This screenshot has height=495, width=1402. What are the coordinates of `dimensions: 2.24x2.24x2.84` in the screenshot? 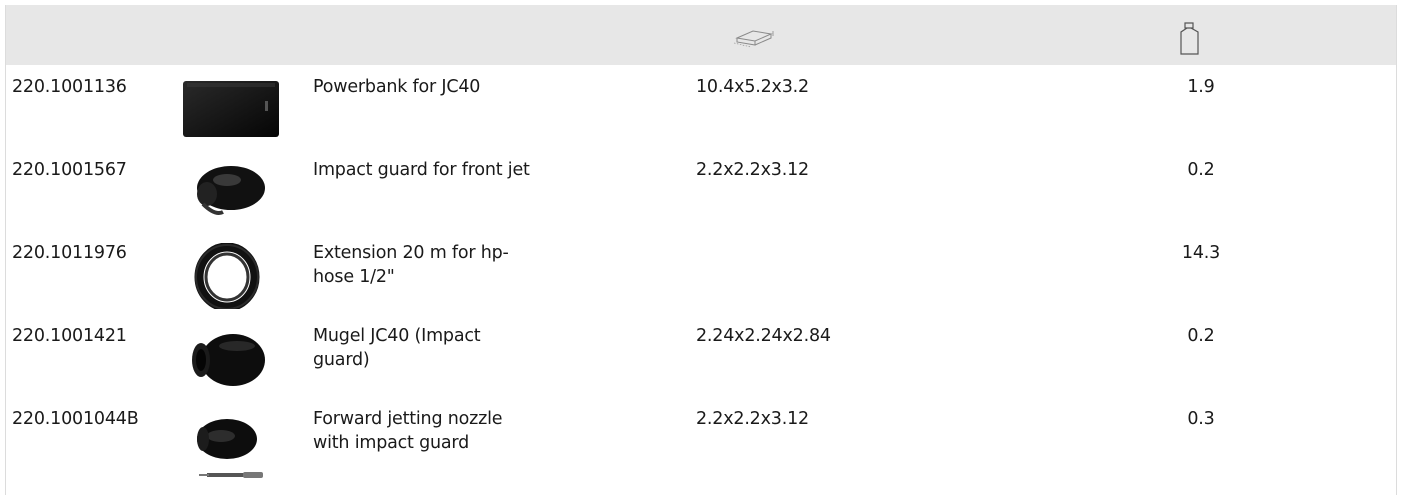 It's located at (763, 336).